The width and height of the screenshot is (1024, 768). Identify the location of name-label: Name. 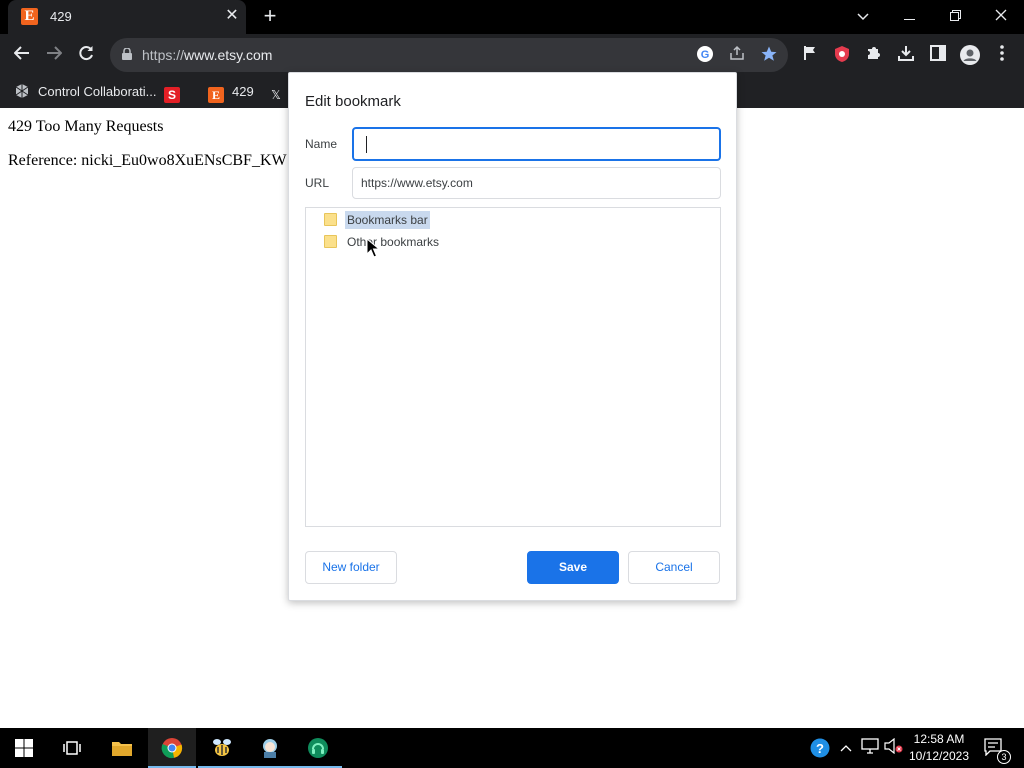
(321, 144).